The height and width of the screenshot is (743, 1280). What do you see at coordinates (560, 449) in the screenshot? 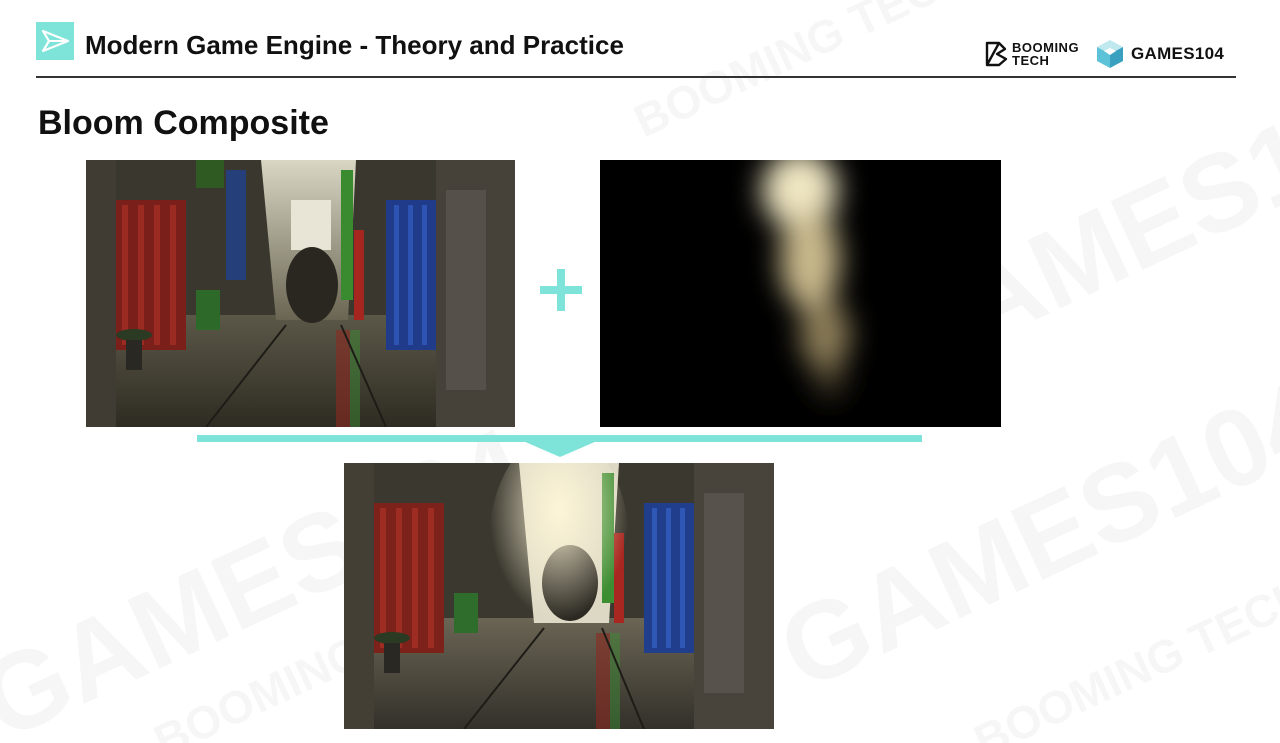
I see `down-arrow-icon` at bounding box center [560, 449].